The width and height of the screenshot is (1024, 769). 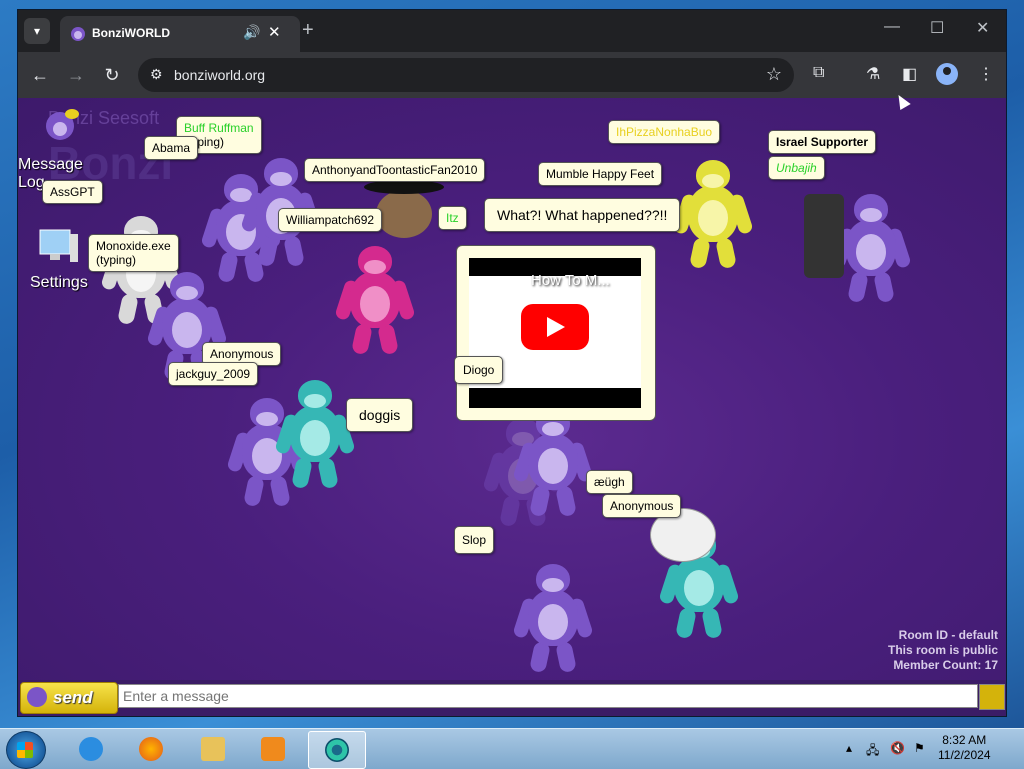 I want to click on reload-icon: ↻, so click(x=112, y=75).